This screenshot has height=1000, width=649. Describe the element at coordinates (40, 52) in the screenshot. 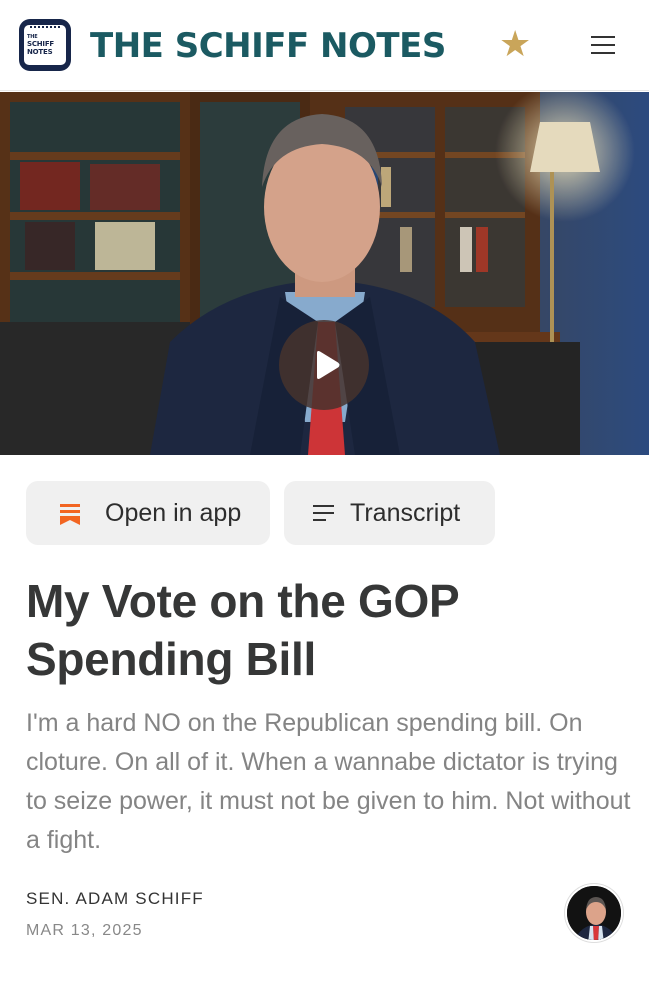

I see `logo-text-bottom: NOTES` at that location.